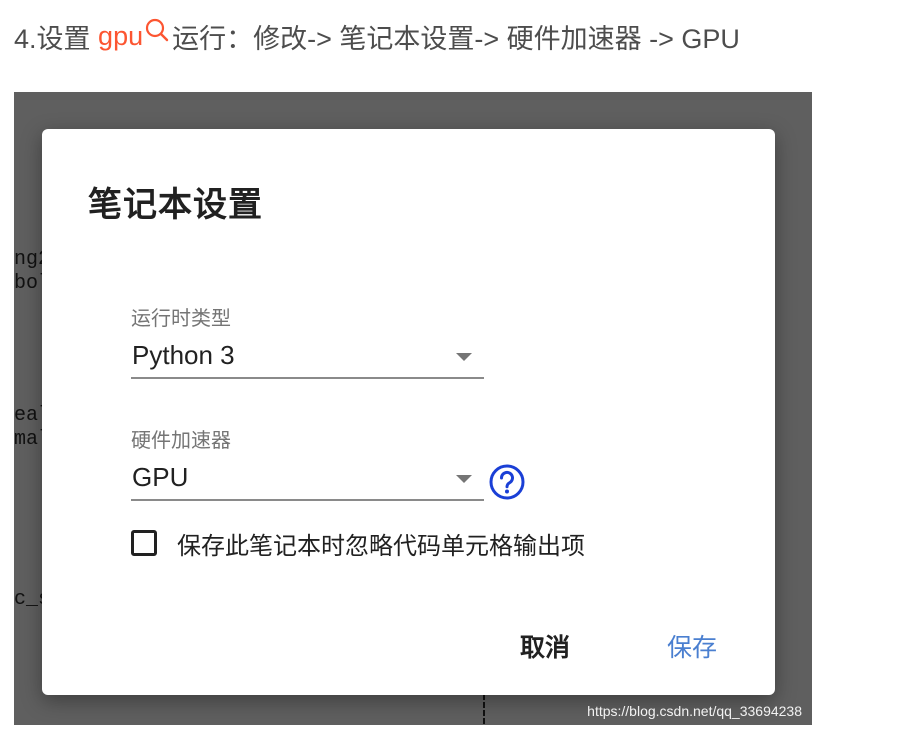  I want to click on keyword-link: gpu, so click(120, 36).